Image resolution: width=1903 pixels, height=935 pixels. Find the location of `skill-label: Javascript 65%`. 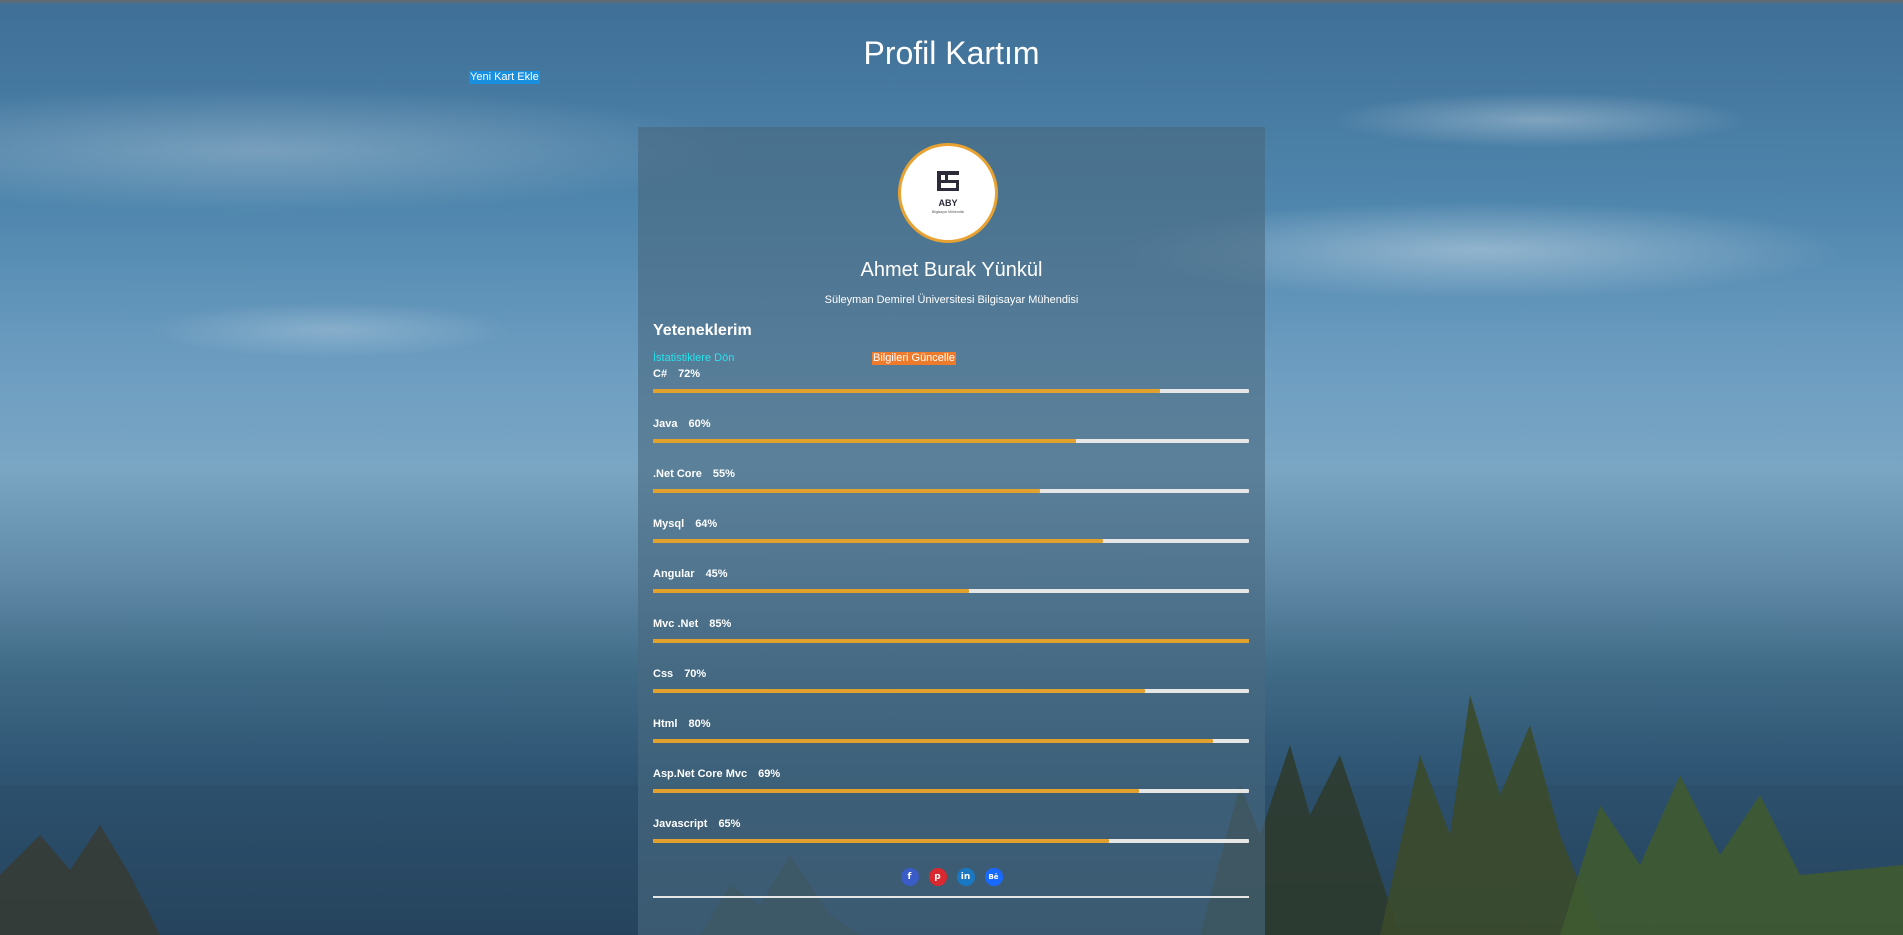

skill-label: Javascript 65% is located at coordinates (696, 824).